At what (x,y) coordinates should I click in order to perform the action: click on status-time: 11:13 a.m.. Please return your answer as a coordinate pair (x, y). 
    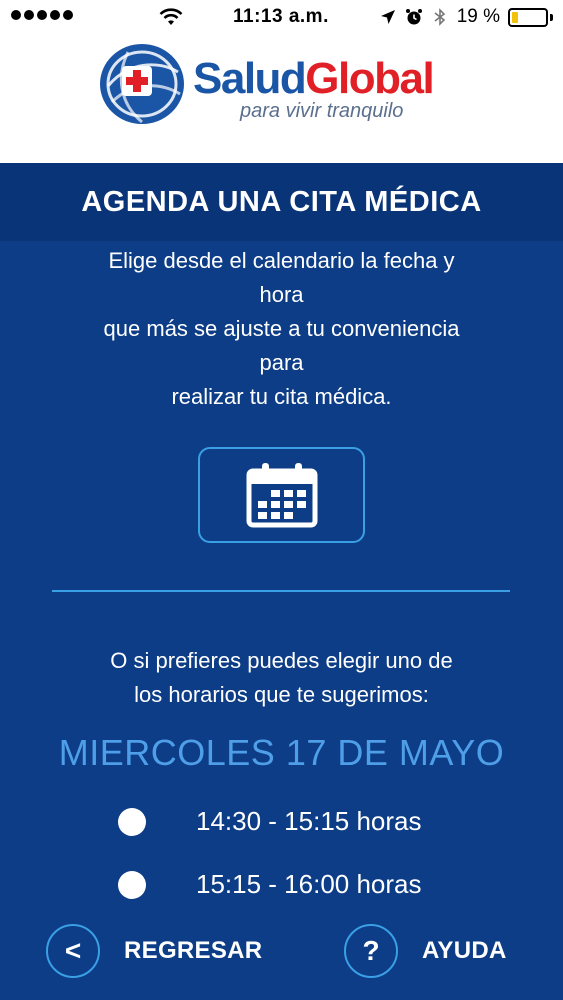
    Looking at the image, I should click on (281, 16).